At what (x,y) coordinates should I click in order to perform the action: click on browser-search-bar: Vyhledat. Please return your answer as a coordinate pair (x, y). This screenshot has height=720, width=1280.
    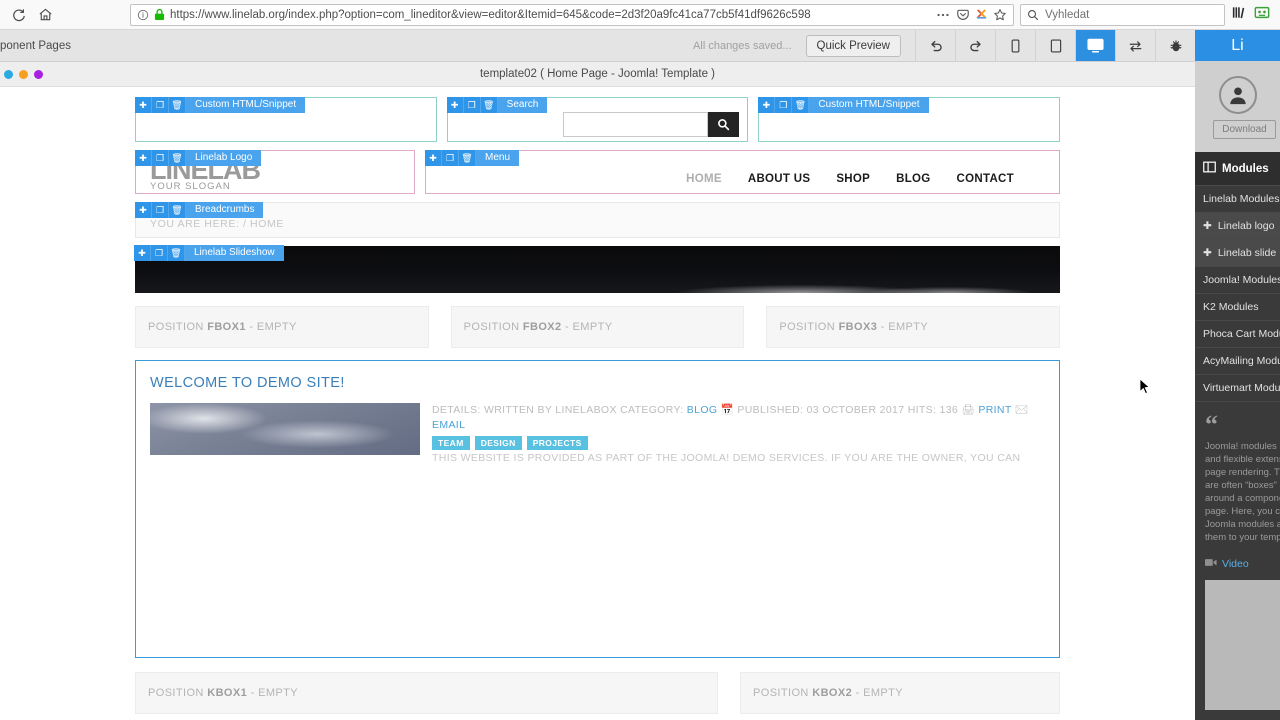
    Looking at the image, I should click on (1122, 14).